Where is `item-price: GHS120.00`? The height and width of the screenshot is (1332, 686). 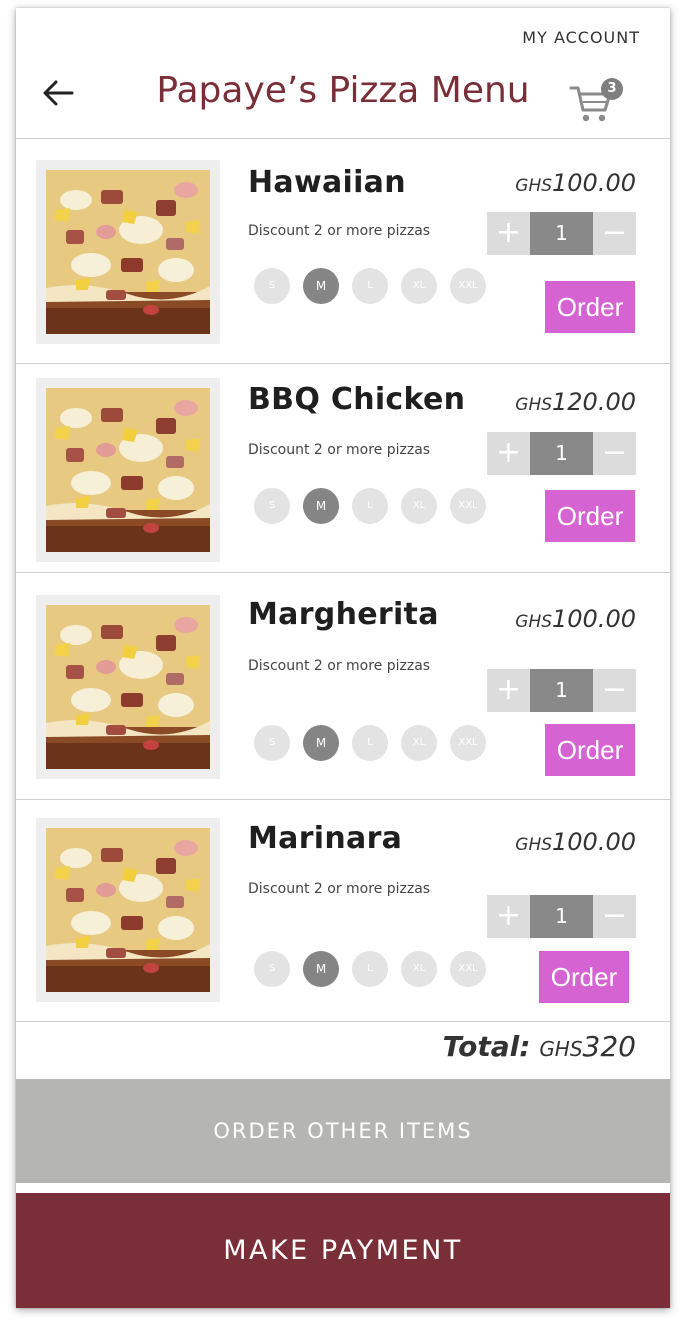
item-price: GHS120.00 is located at coordinates (575, 402).